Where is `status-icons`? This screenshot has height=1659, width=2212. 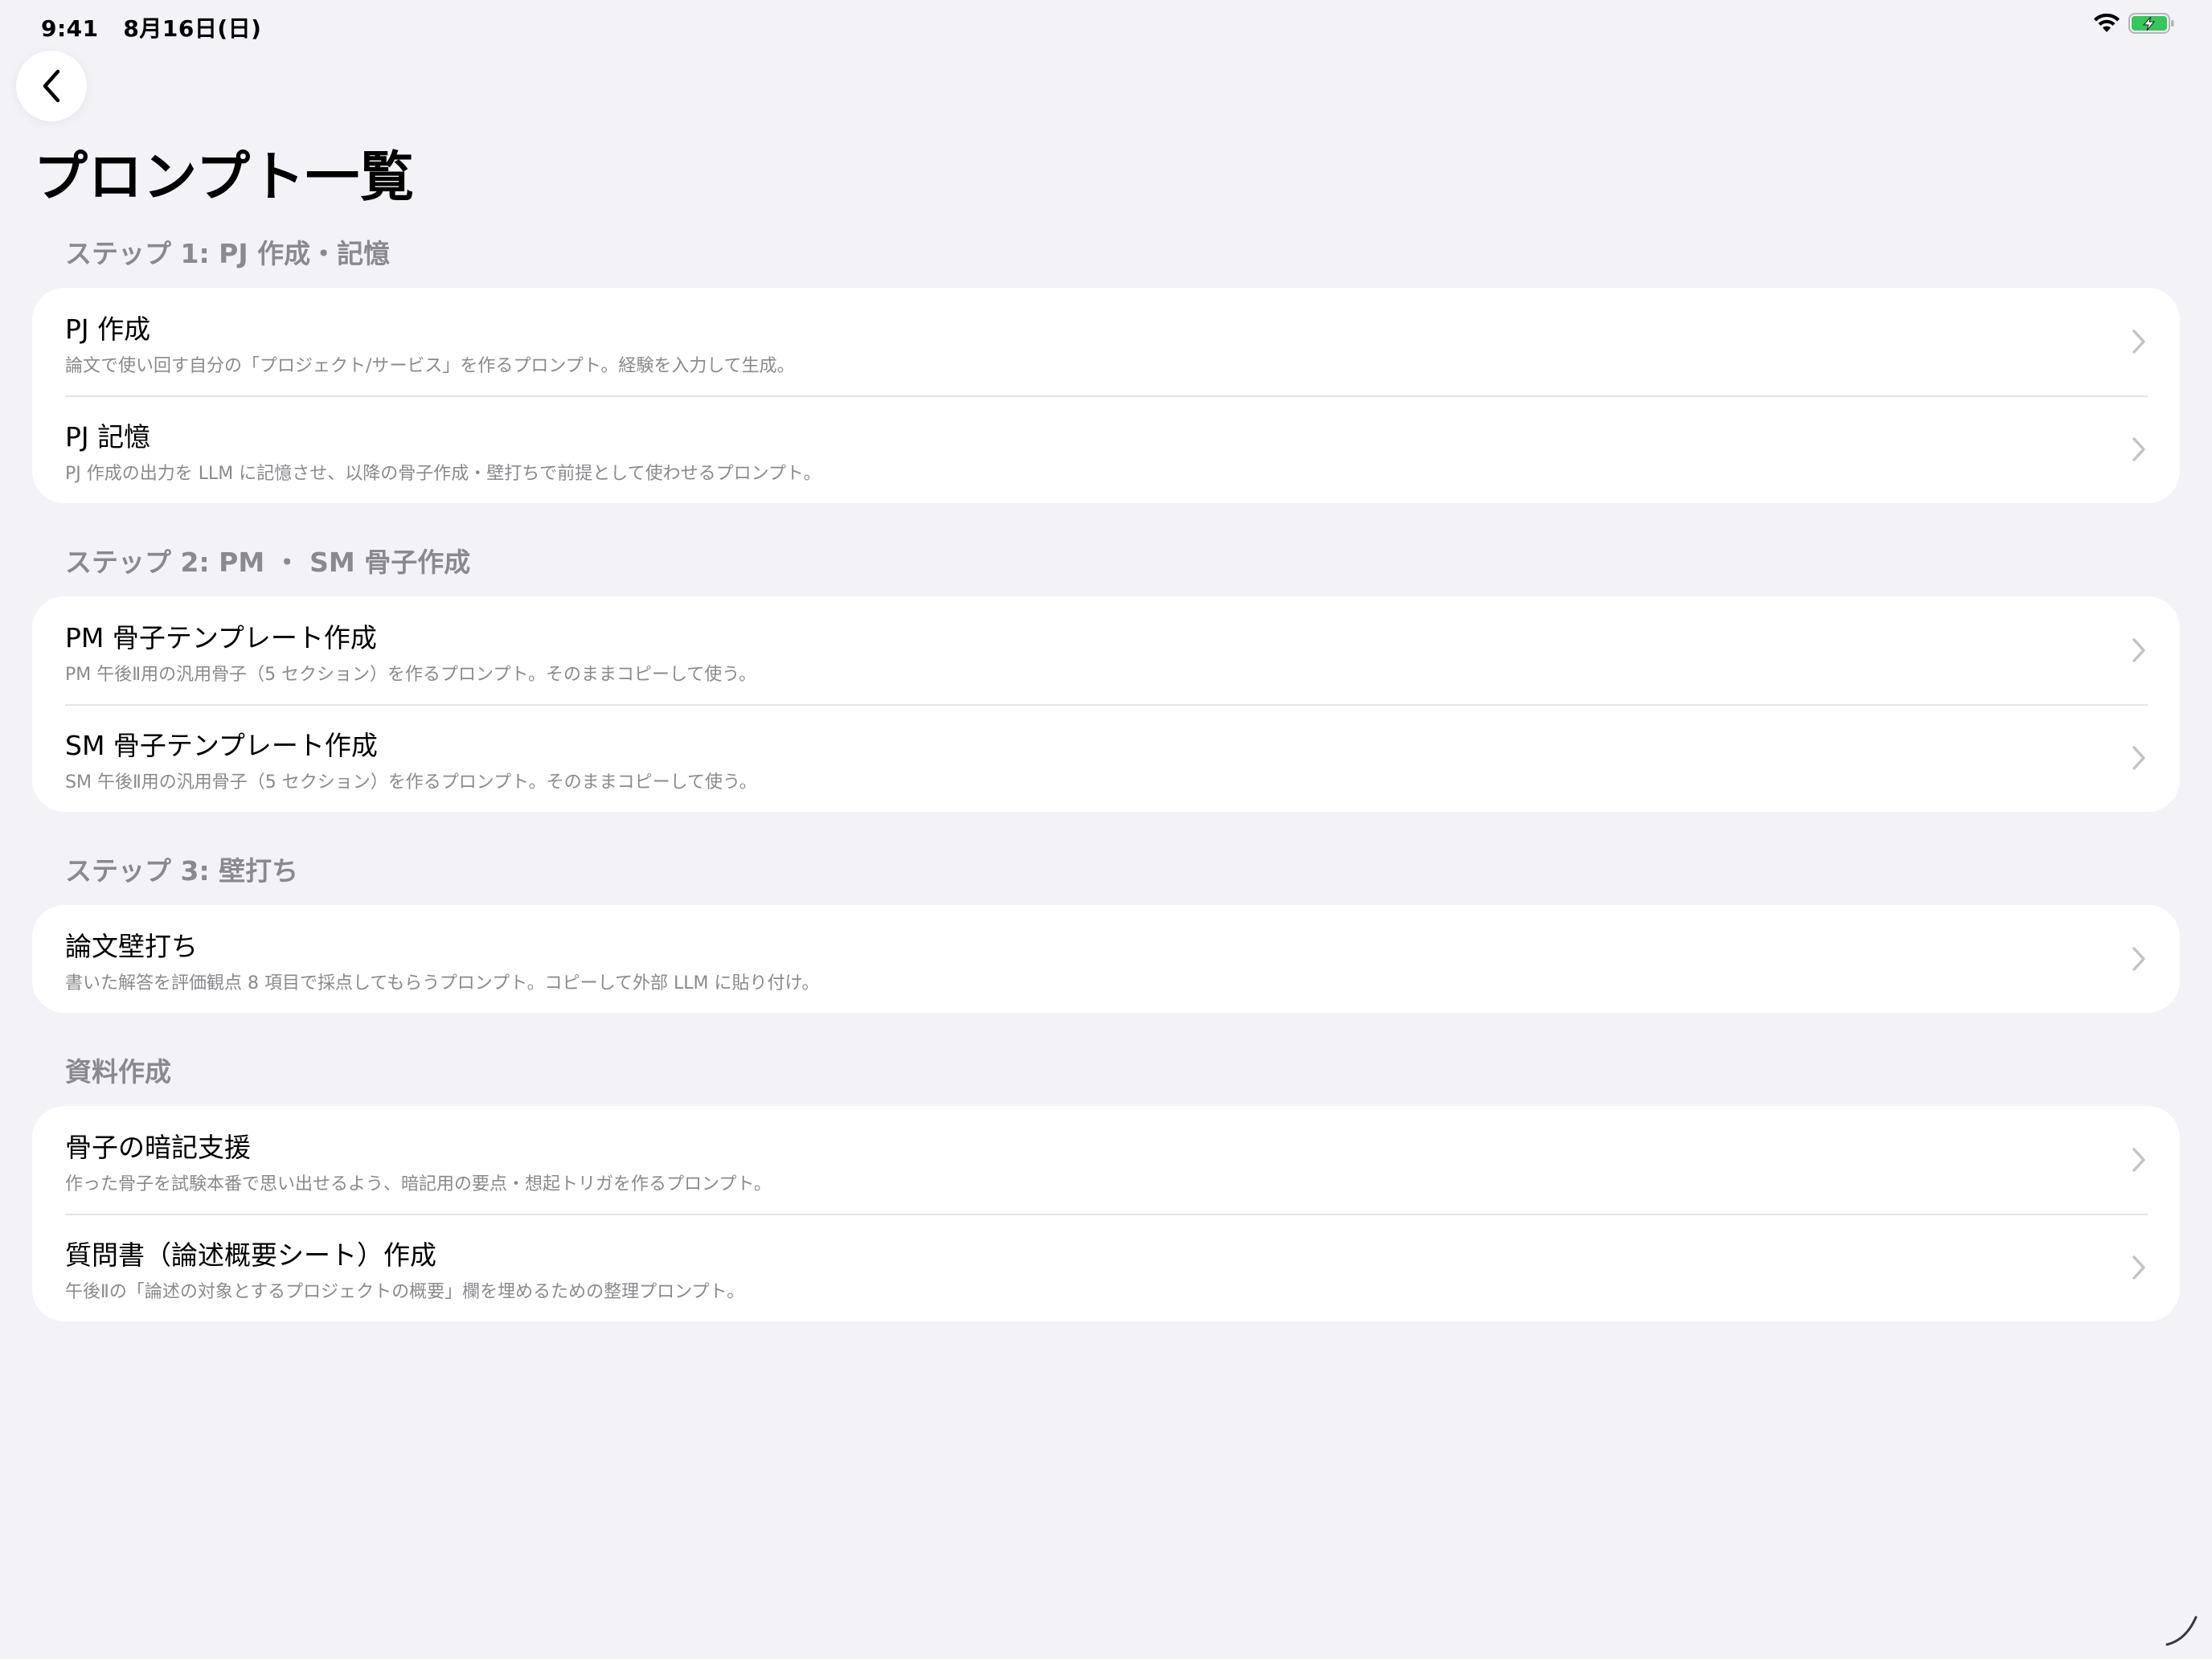 status-icons is located at coordinates (2134, 23).